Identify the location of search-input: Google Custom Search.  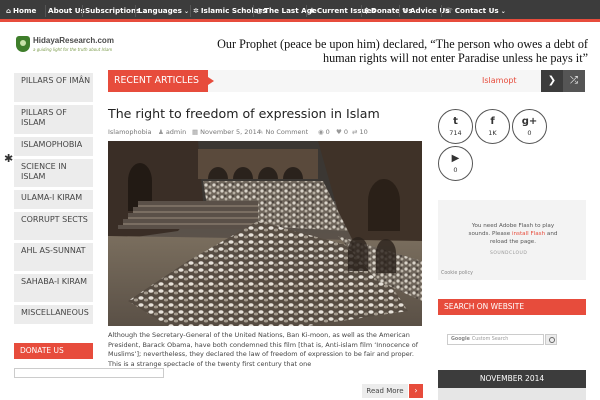
(495, 339).